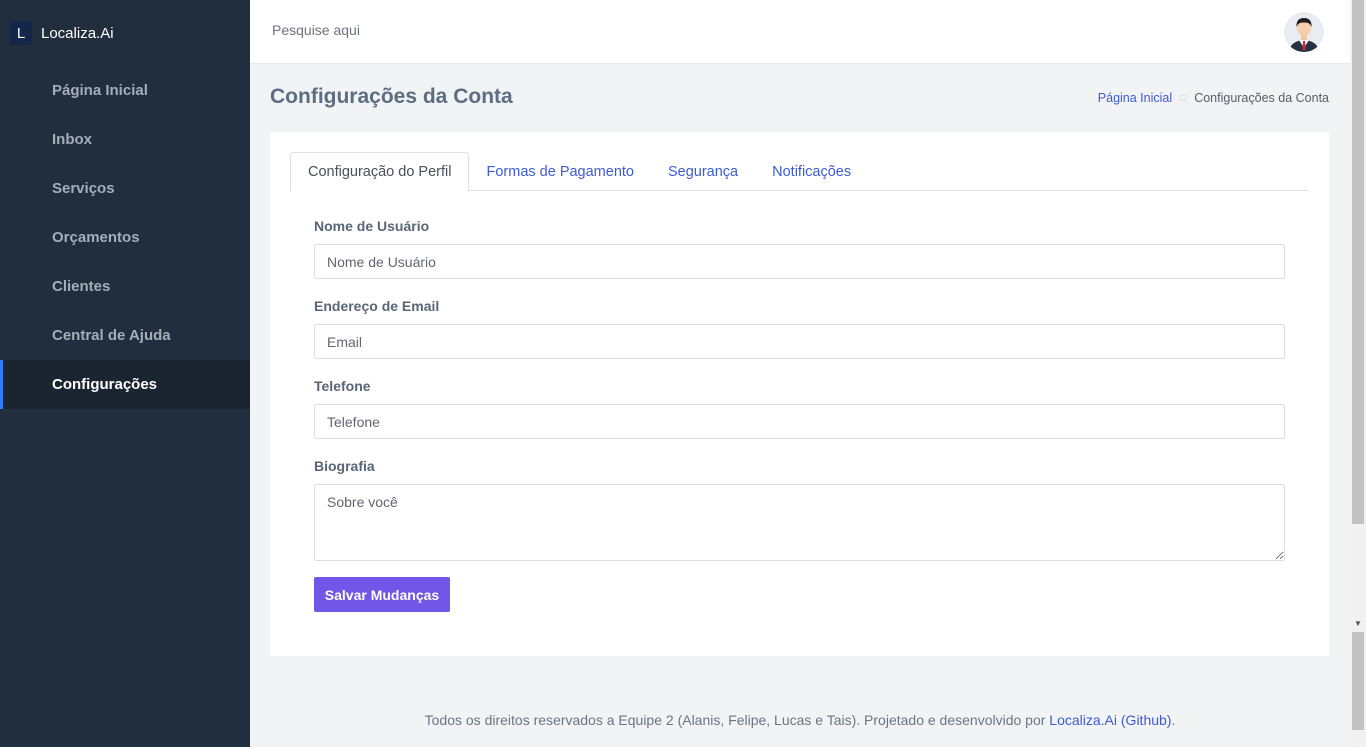 The image size is (1366, 747). I want to click on scrollbar-thumb, so click(1358, 262).